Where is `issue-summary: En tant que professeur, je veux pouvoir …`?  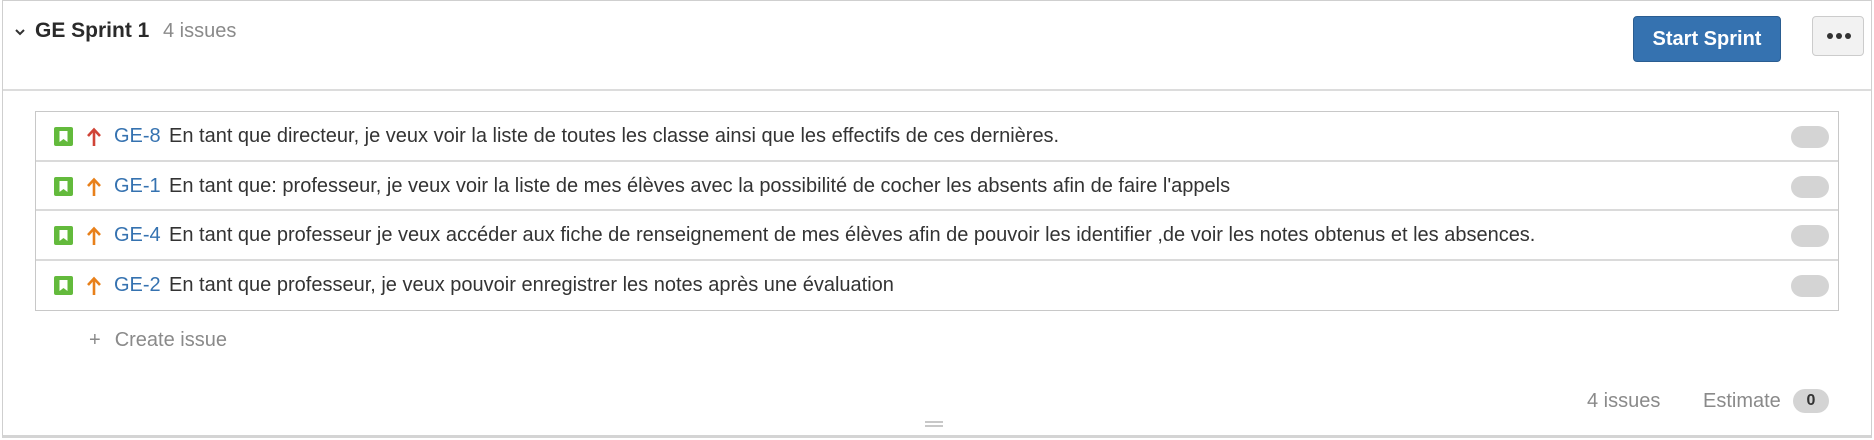
issue-summary: En tant que professeur, je veux pouvoir … is located at coordinates (531, 284).